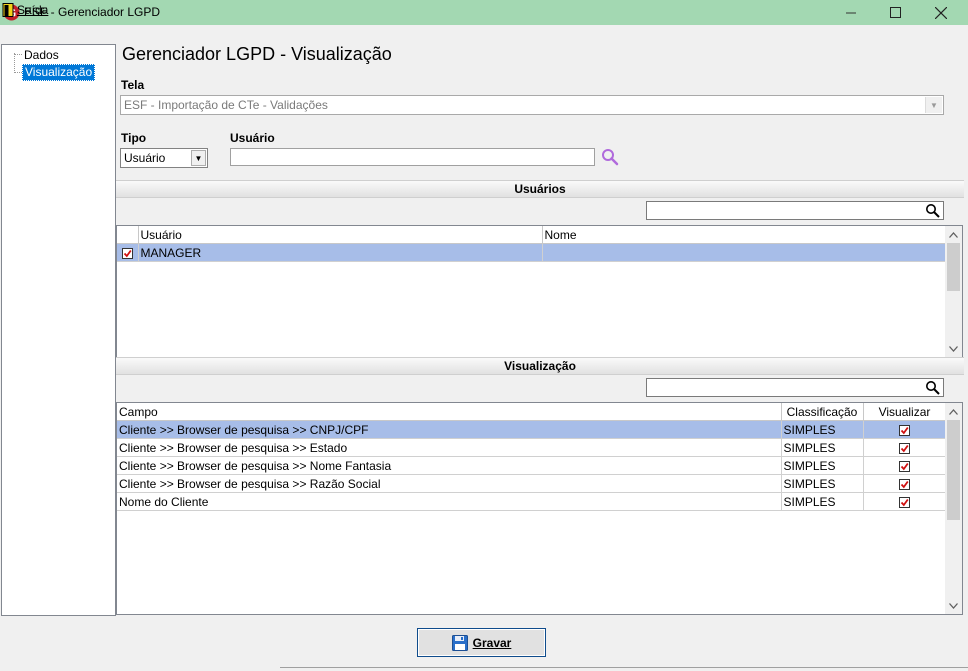 This screenshot has width=968, height=671. What do you see at coordinates (33, 9) in the screenshot?
I see `menu-saida-label: Saída` at bounding box center [33, 9].